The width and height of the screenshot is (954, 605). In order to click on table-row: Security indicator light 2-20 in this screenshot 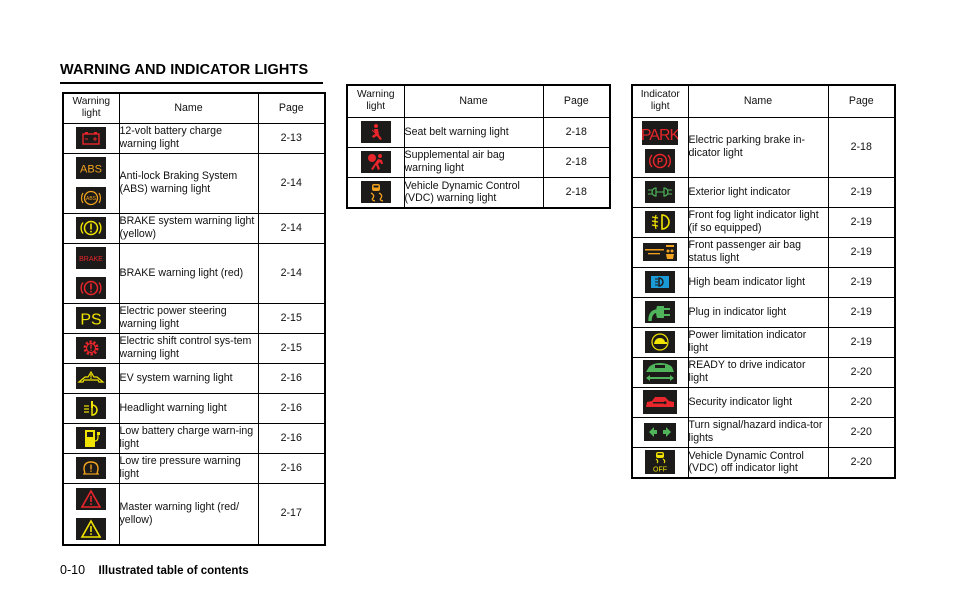, I will do `click(763, 402)`.